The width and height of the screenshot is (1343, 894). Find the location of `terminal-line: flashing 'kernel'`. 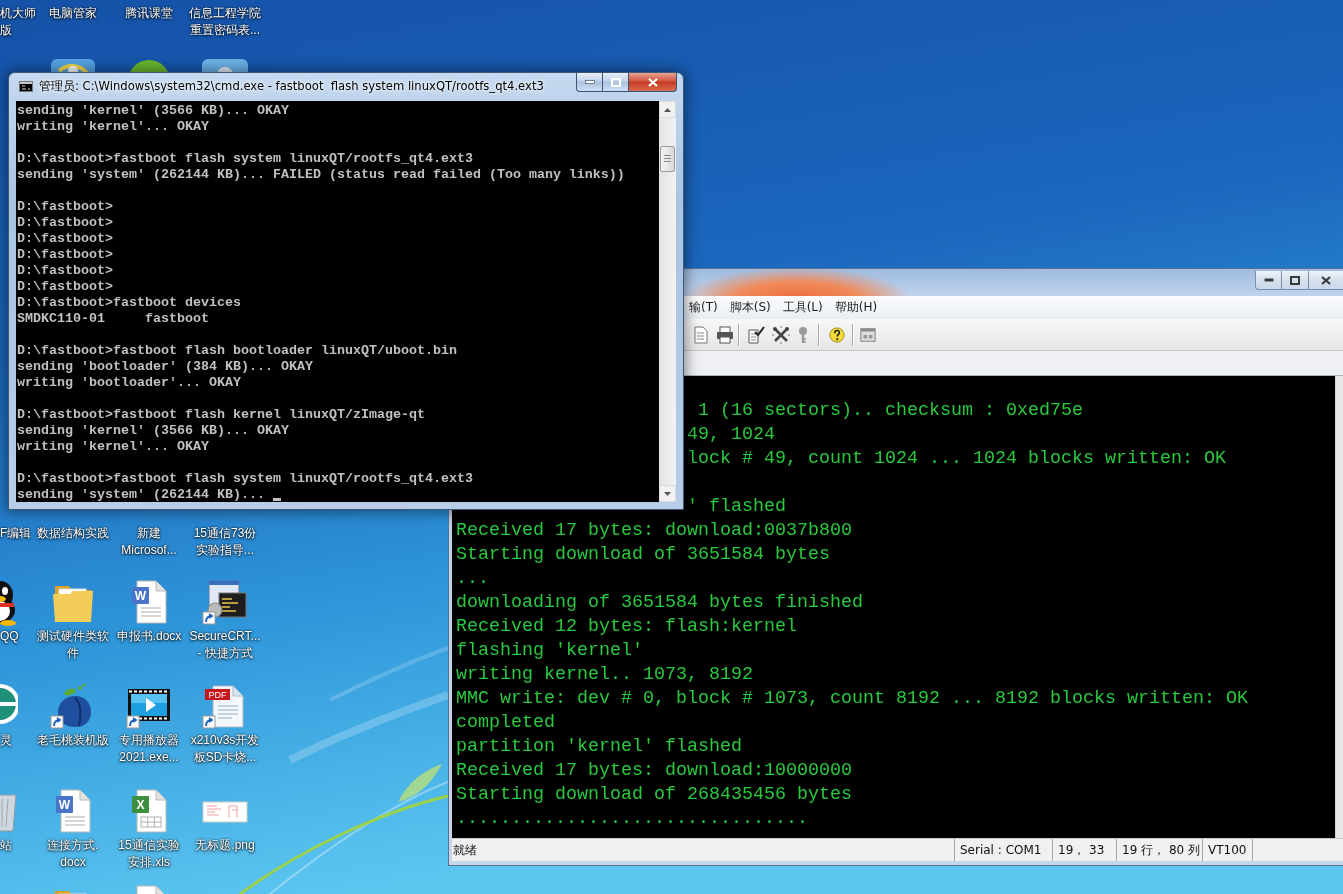

terminal-line: flashing 'kernel' is located at coordinates (549, 651).